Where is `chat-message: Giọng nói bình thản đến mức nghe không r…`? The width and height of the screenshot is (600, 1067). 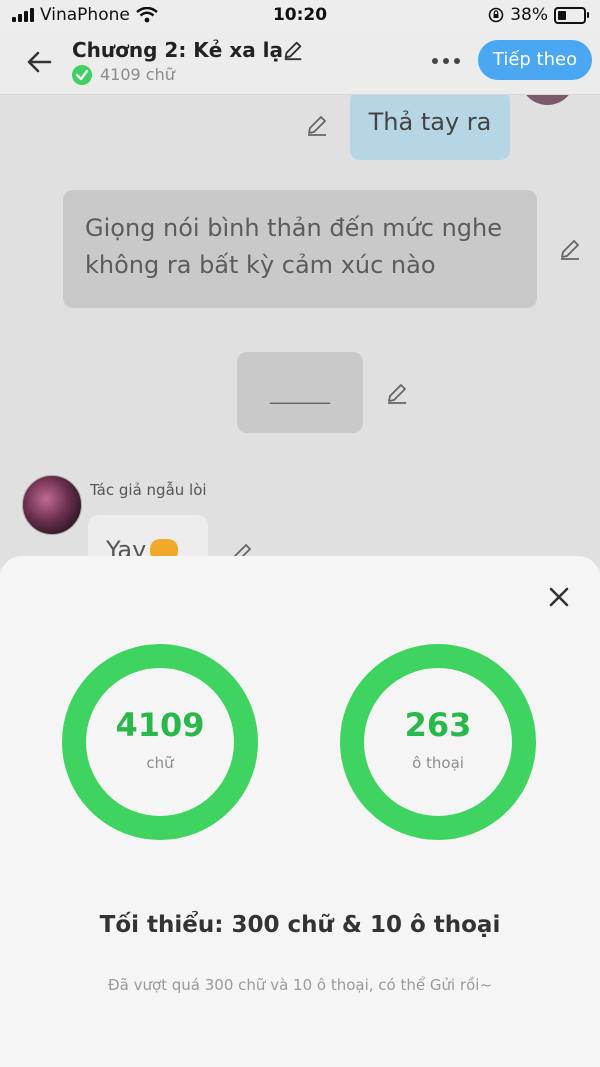 chat-message: Giọng nói bình thản đến mức nghe không r… is located at coordinates (300, 249).